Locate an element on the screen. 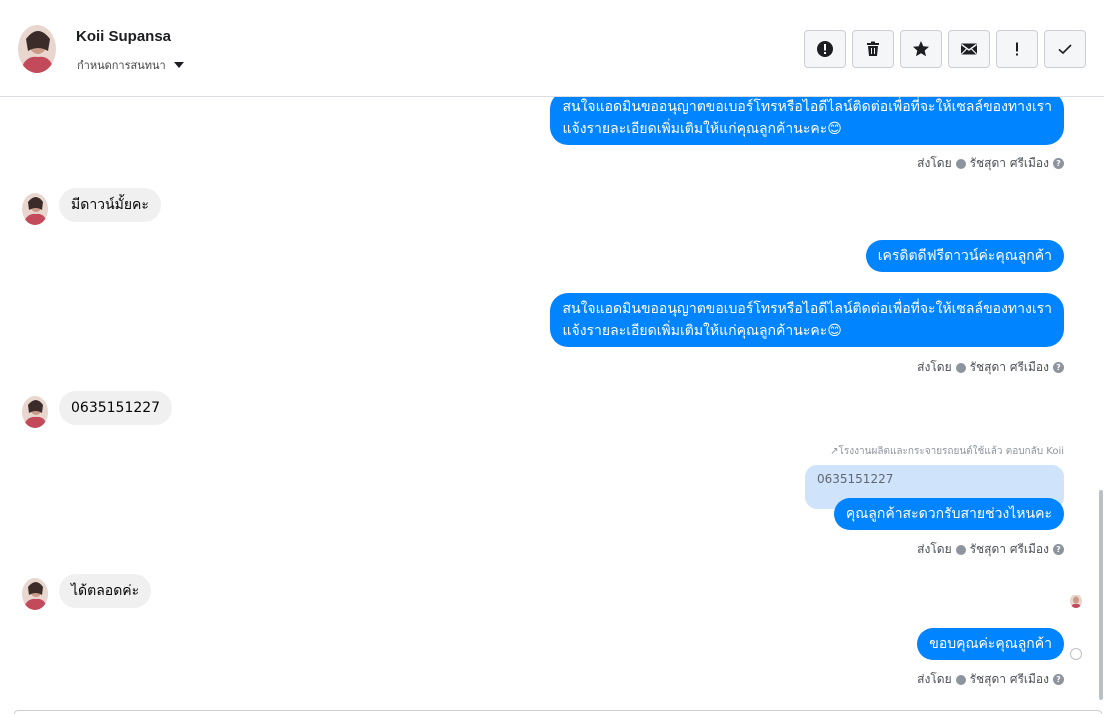  assign-conversation-dropdown: กำหนดการสนทนา is located at coordinates (130, 65).